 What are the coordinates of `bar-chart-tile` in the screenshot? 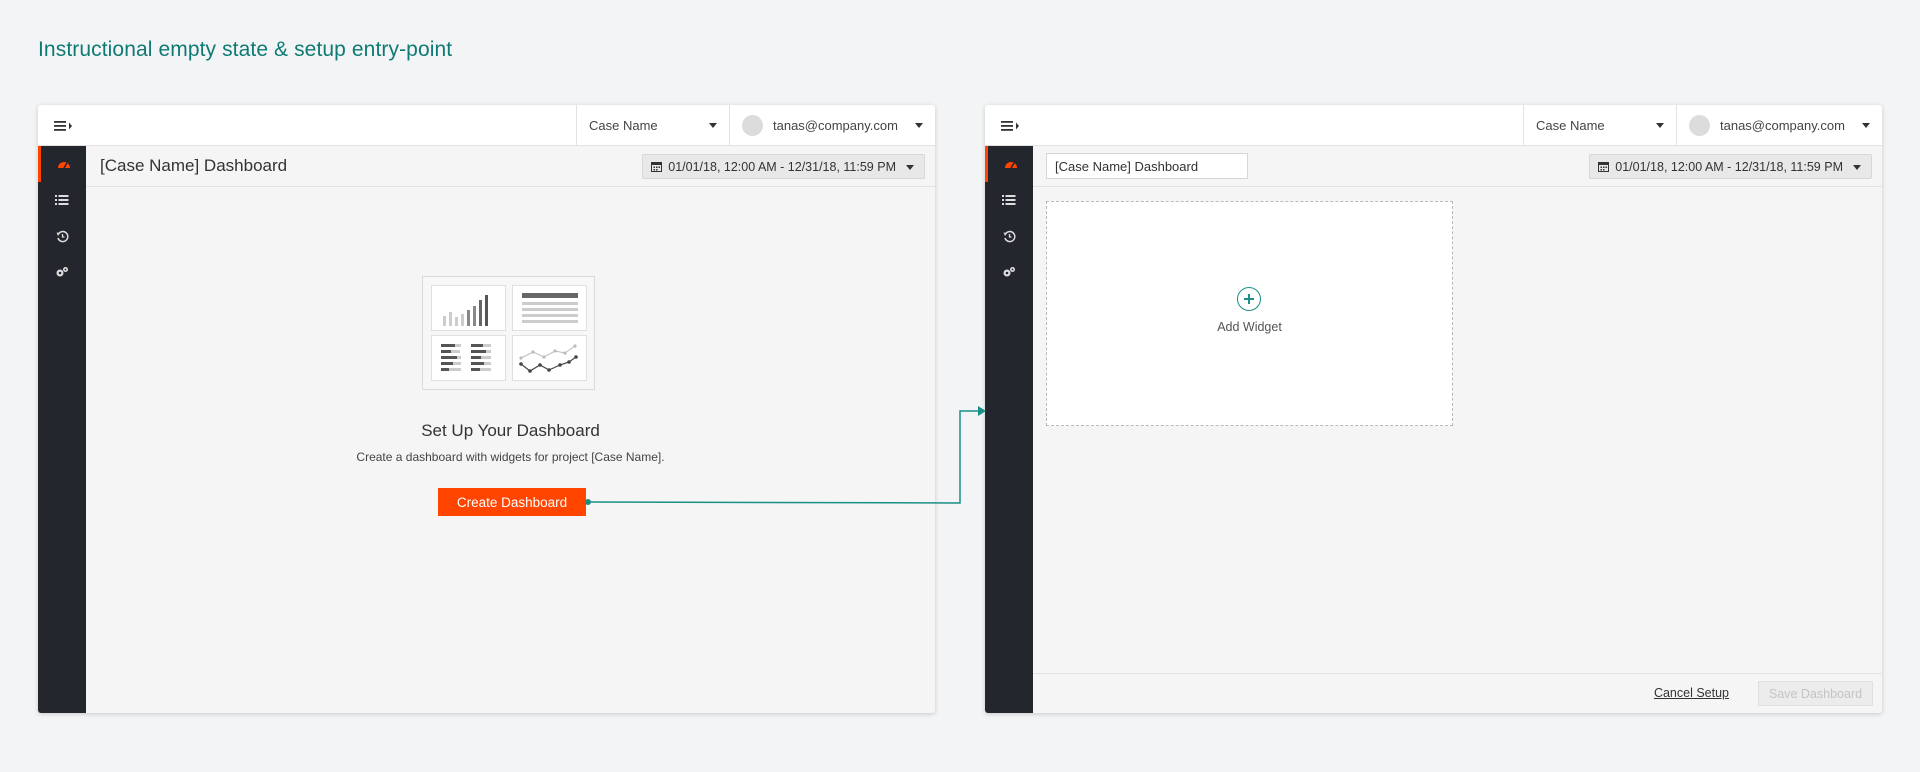 It's located at (468, 308).